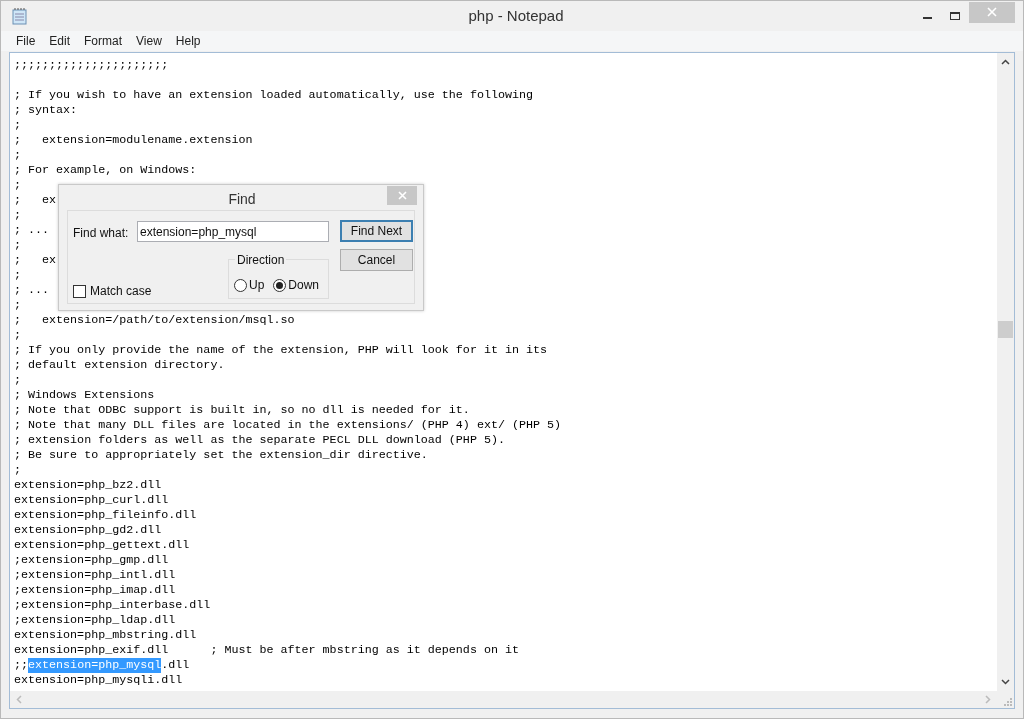 This screenshot has width=1024, height=719. What do you see at coordinates (1005, 682) in the screenshot?
I see `scroll-down-icon` at bounding box center [1005, 682].